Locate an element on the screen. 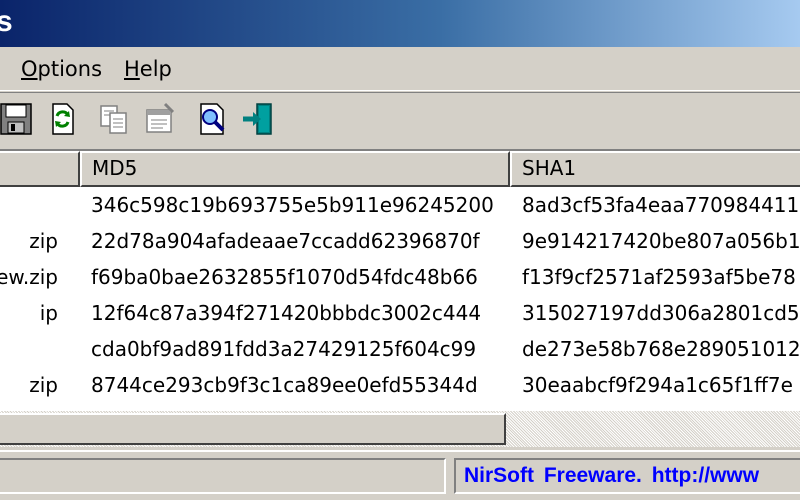  find-button is located at coordinates (212, 119).